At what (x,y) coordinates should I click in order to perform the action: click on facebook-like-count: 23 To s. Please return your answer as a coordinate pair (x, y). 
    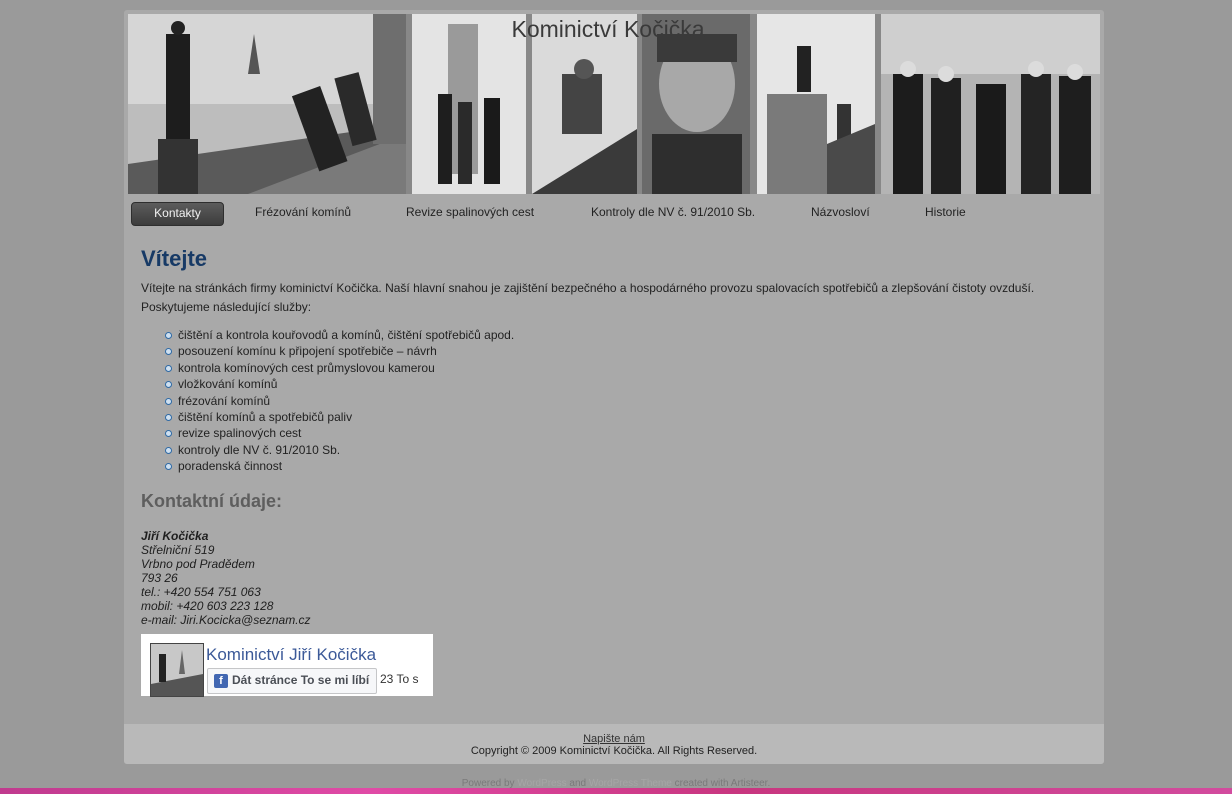
    Looking at the image, I should click on (399, 679).